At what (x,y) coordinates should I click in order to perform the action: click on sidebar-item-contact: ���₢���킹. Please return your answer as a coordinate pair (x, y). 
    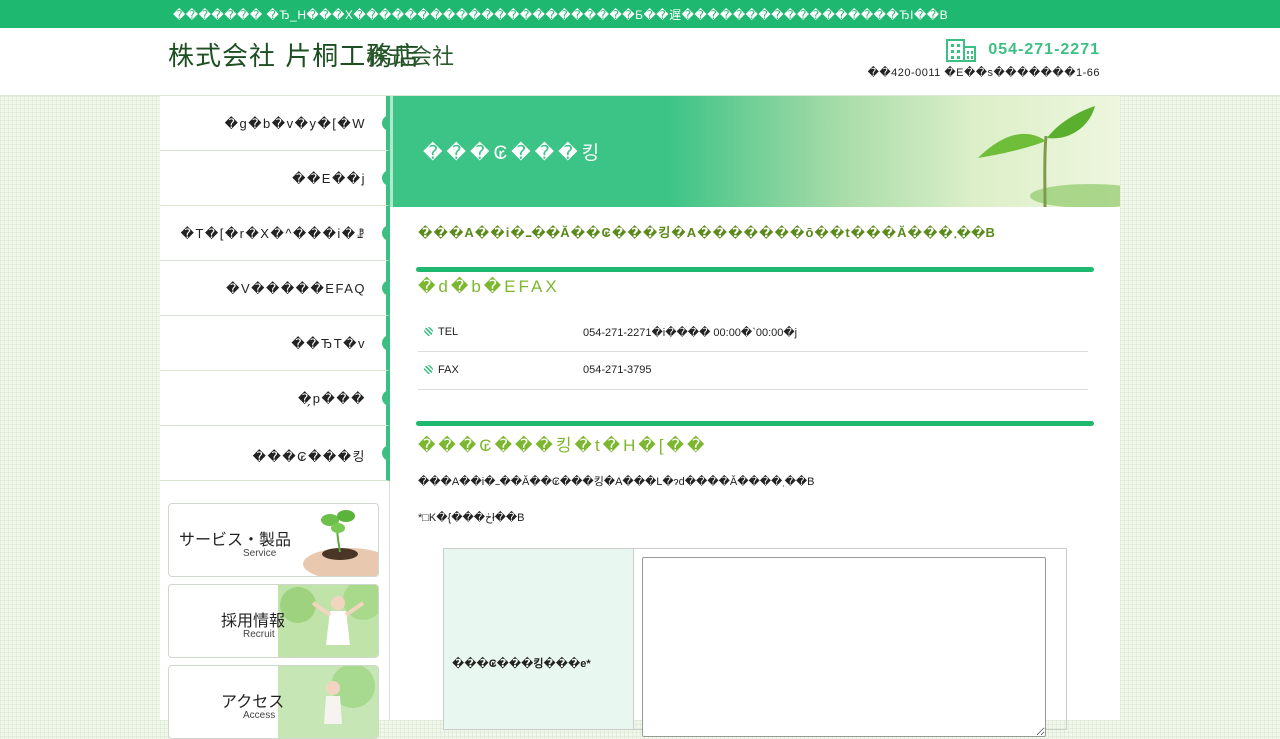
    Looking at the image, I should click on (275, 453).